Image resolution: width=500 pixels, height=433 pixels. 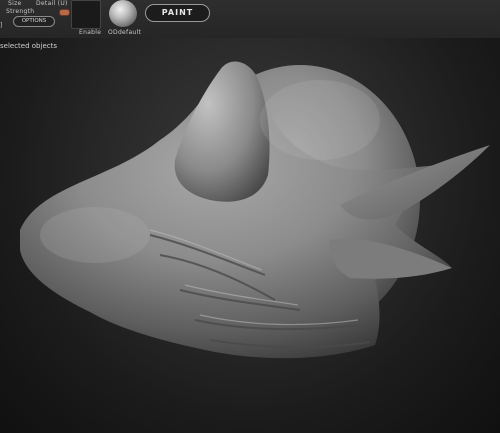 I want to click on detail-label: Detail (U), so click(x=52, y=3).